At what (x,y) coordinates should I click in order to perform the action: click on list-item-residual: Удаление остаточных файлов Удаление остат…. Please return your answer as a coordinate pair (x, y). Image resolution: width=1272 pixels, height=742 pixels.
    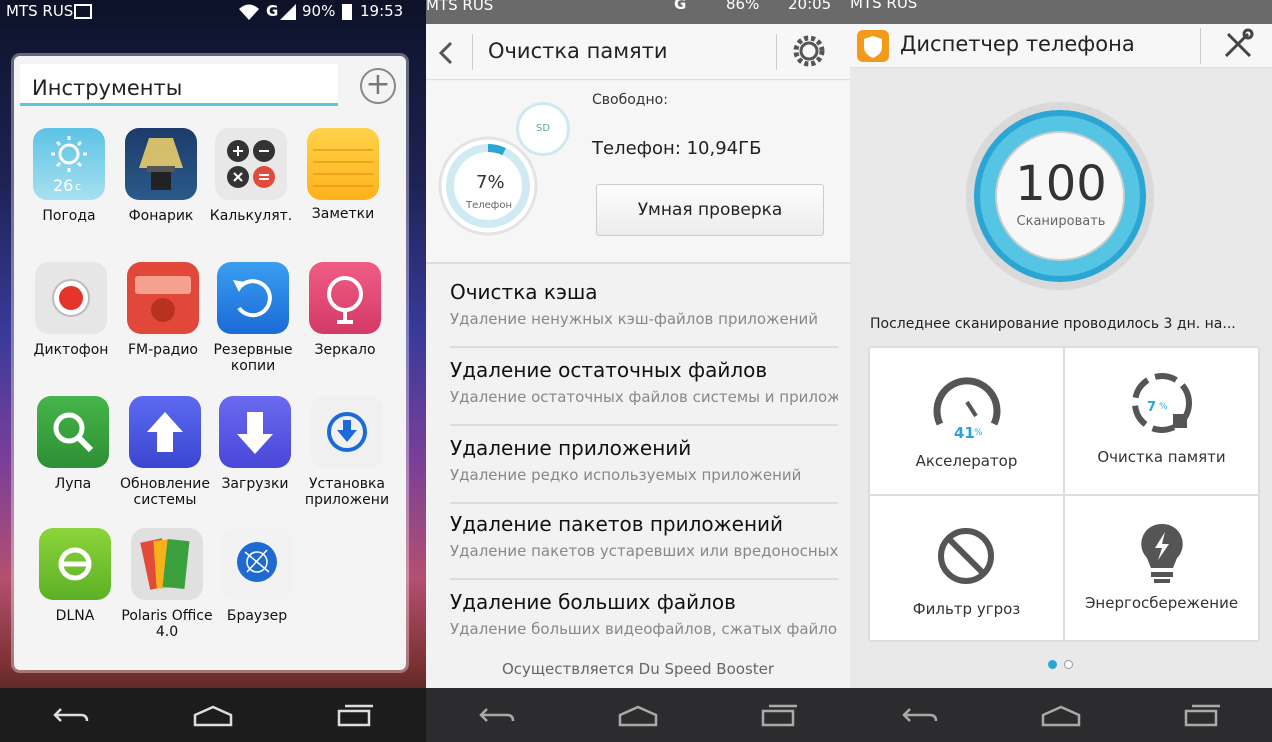
    Looking at the image, I should click on (644, 387).